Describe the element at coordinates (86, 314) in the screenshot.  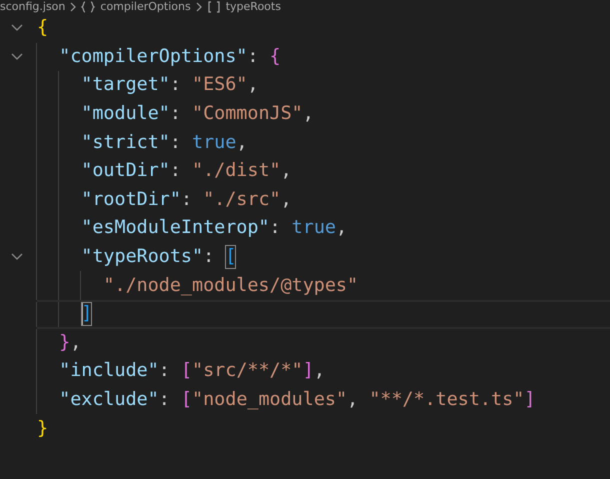
I see `code-line: ]` at that location.